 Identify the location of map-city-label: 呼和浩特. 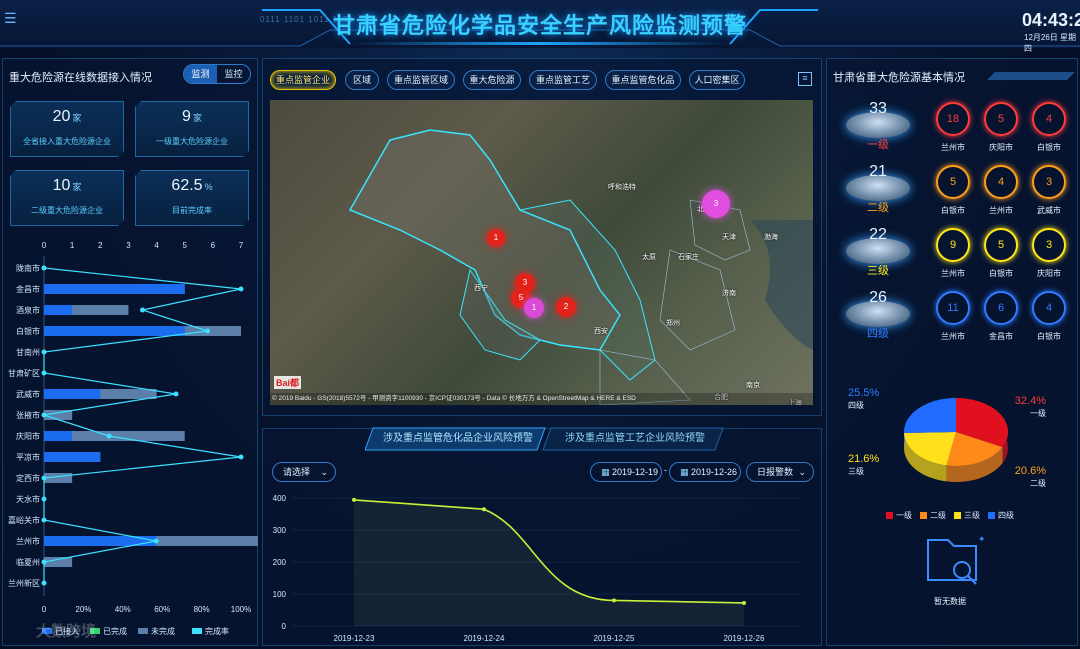
(622, 187).